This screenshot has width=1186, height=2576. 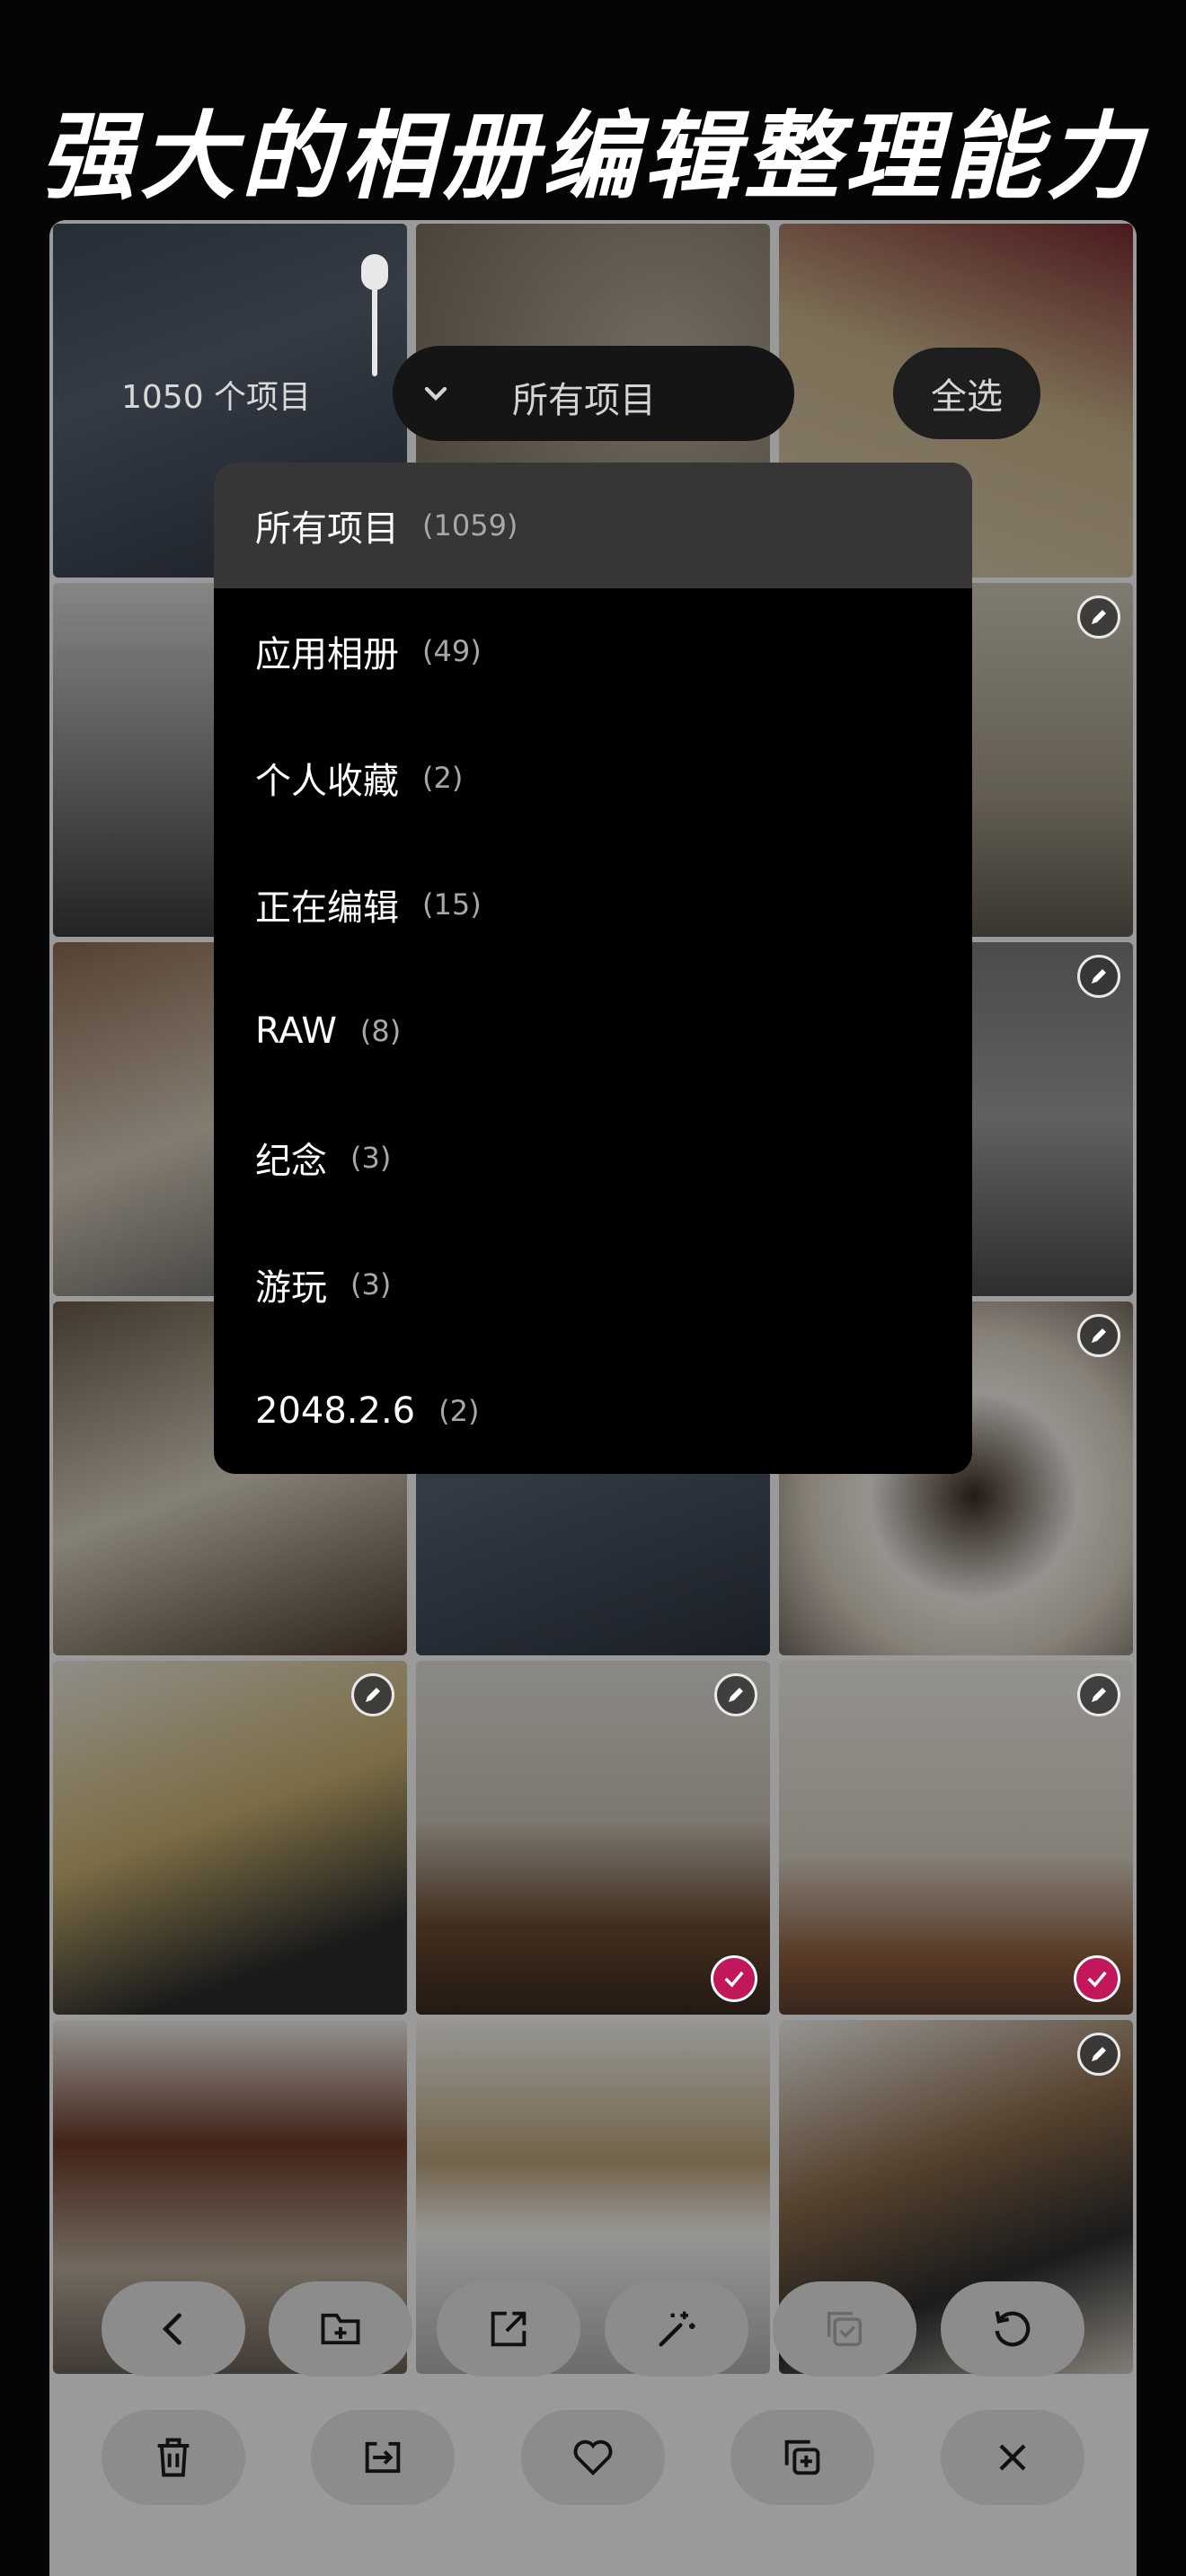 What do you see at coordinates (593, 904) in the screenshot?
I see `dropdown-item-editing: 正在编辑 (15)` at bounding box center [593, 904].